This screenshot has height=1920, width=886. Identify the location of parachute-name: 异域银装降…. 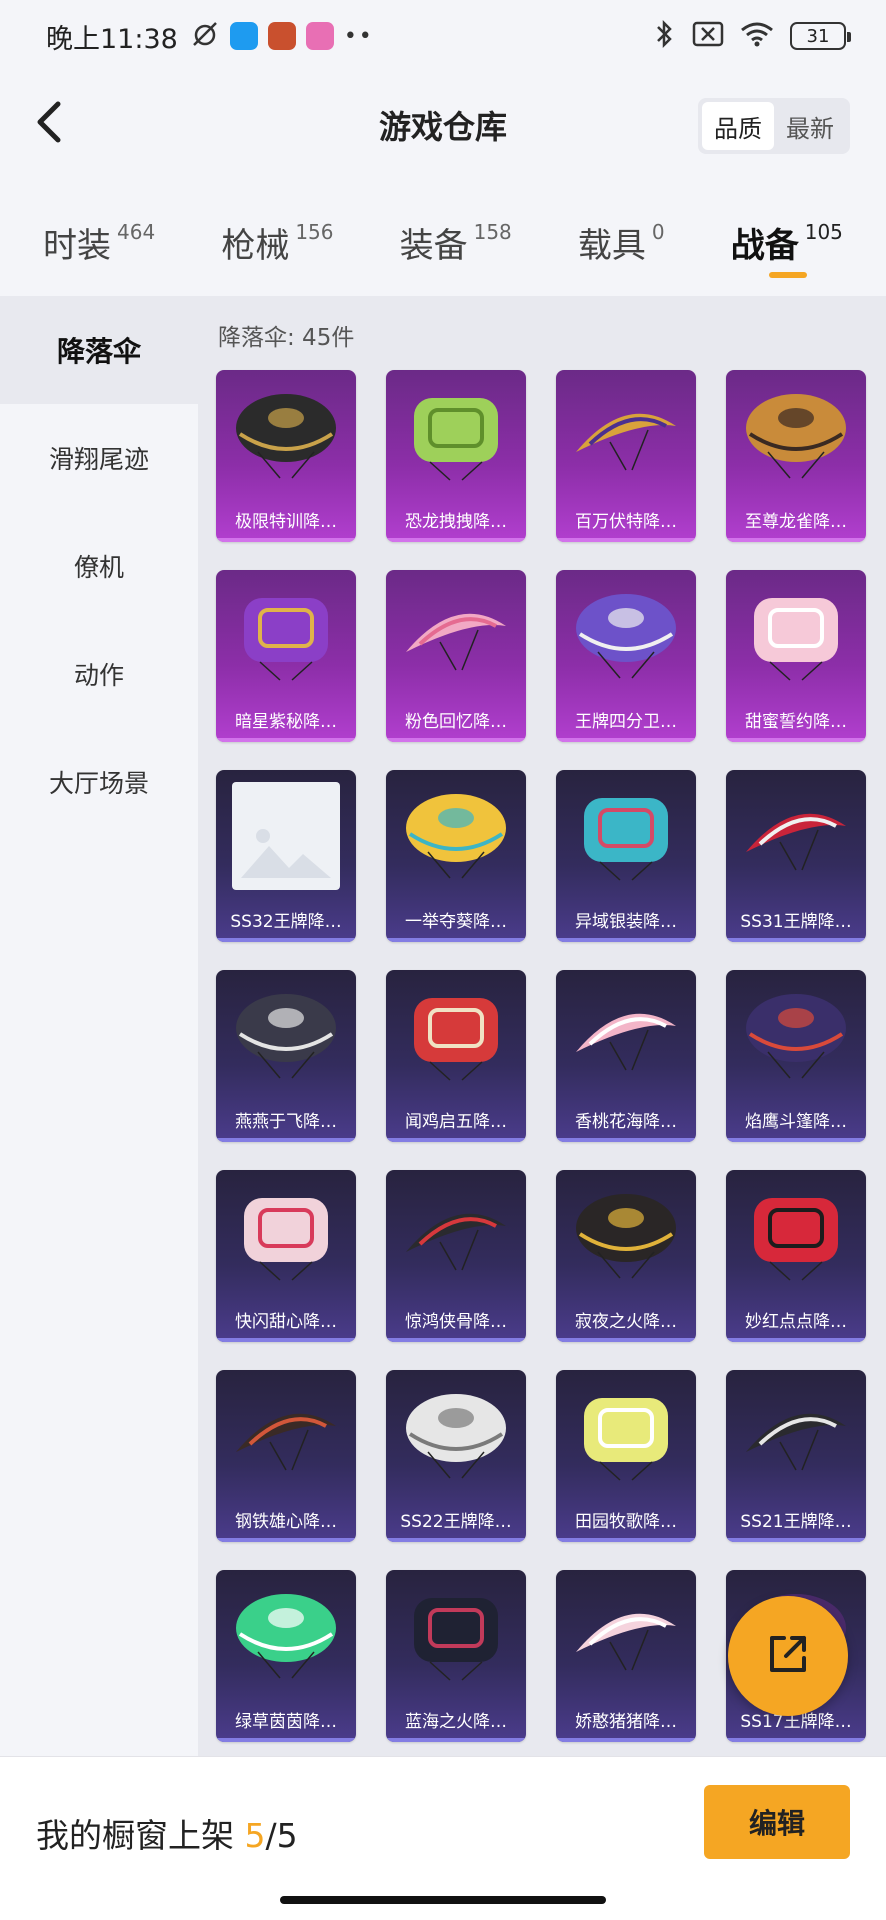
(626, 922).